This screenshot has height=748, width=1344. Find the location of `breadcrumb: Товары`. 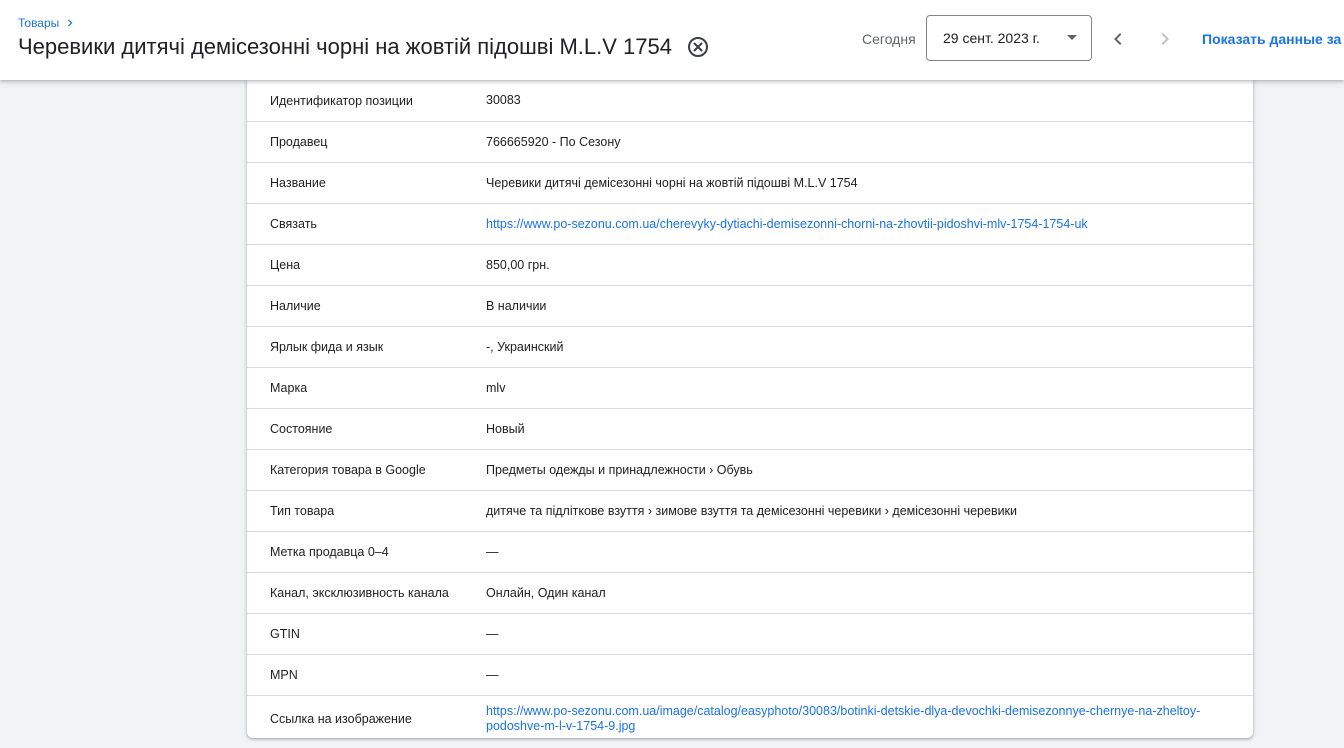

breadcrumb: Товары is located at coordinates (47, 23).